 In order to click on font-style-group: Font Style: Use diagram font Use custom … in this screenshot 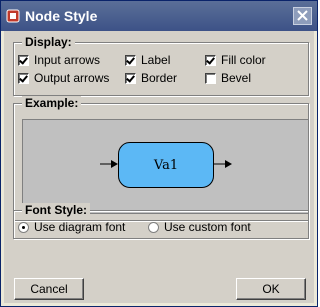, I will do `click(161, 221)`.